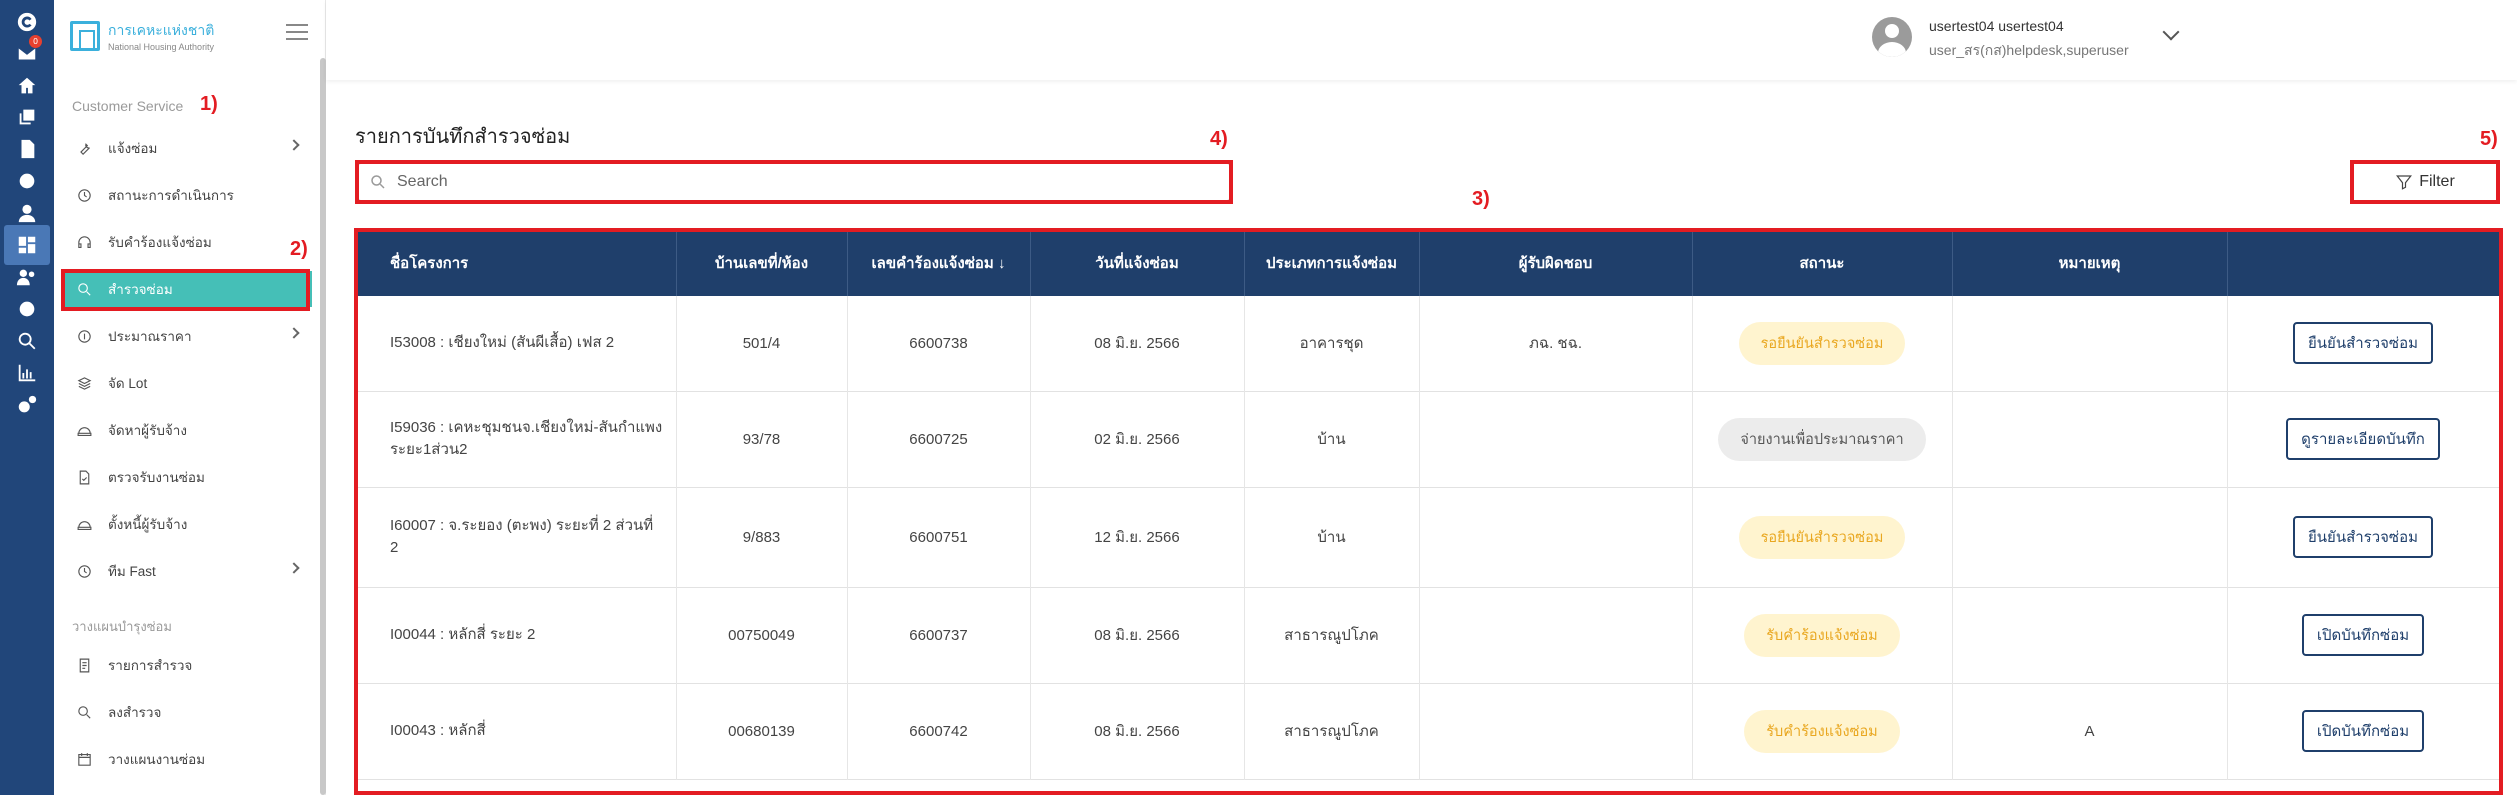 The height and width of the screenshot is (795, 2517). What do you see at coordinates (128, 383) in the screenshot?
I see `sidebar-item-label: จัด Lot` at bounding box center [128, 383].